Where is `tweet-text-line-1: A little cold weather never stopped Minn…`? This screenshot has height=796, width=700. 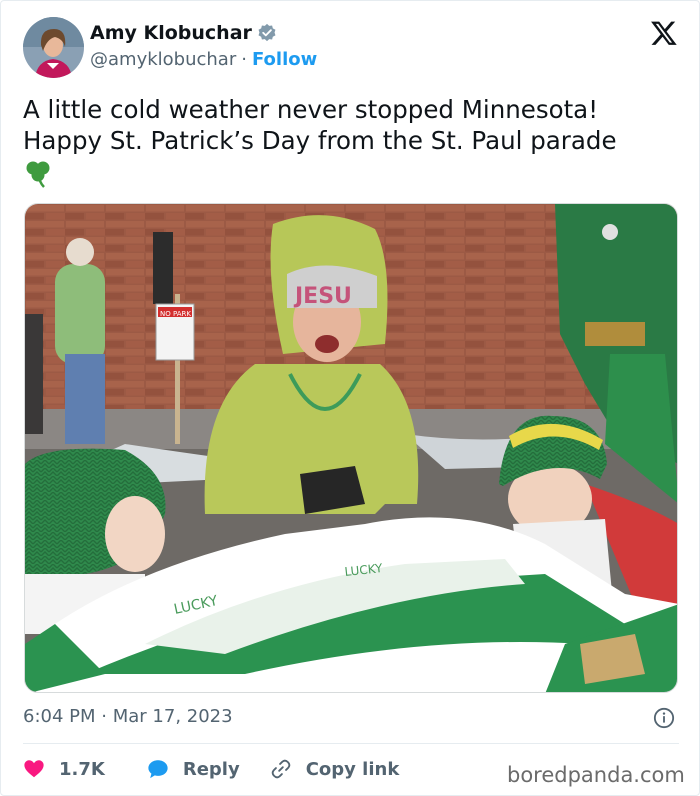 tweet-text-line-1: A little cold weather never stopped Minn… is located at coordinates (311, 109).